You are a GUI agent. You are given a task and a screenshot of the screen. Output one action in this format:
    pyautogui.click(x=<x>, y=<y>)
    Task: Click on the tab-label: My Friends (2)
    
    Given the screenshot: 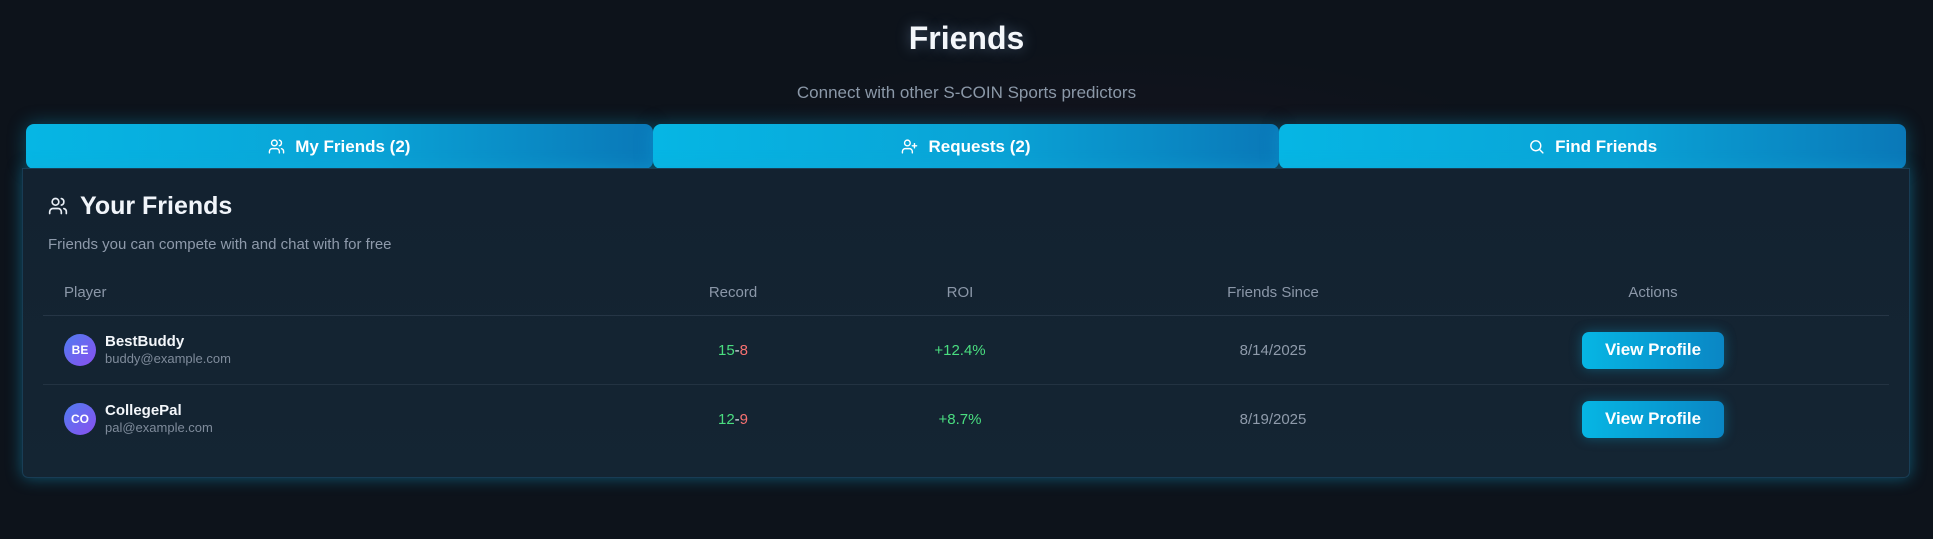 What is the action you would take?
    pyautogui.click(x=353, y=146)
    